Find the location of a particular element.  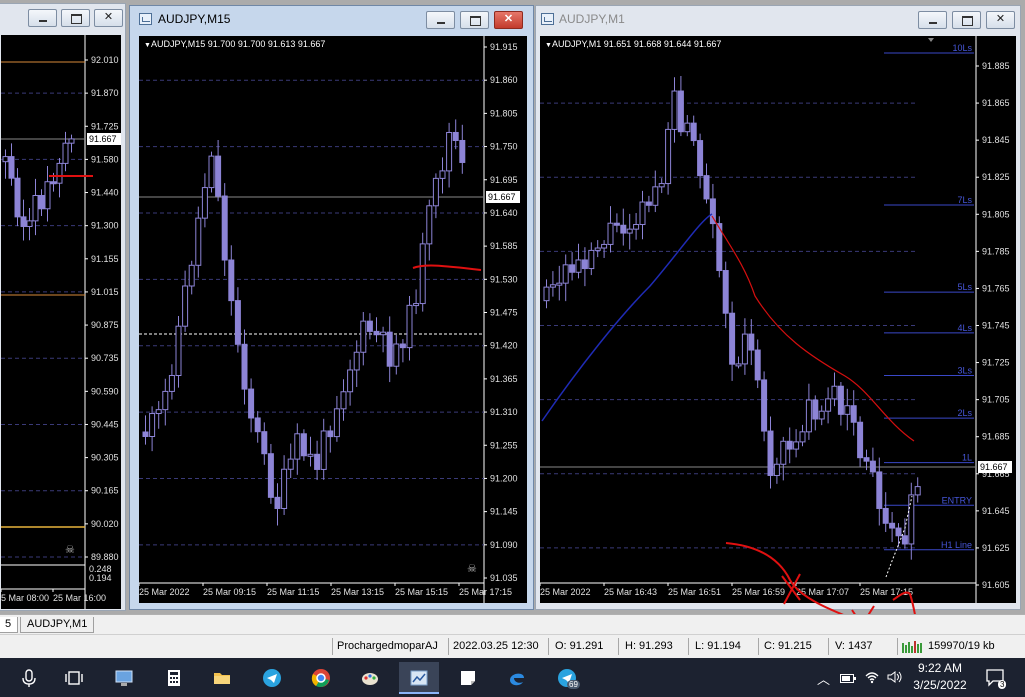

status-open: O: 91.291 is located at coordinates (579, 646).